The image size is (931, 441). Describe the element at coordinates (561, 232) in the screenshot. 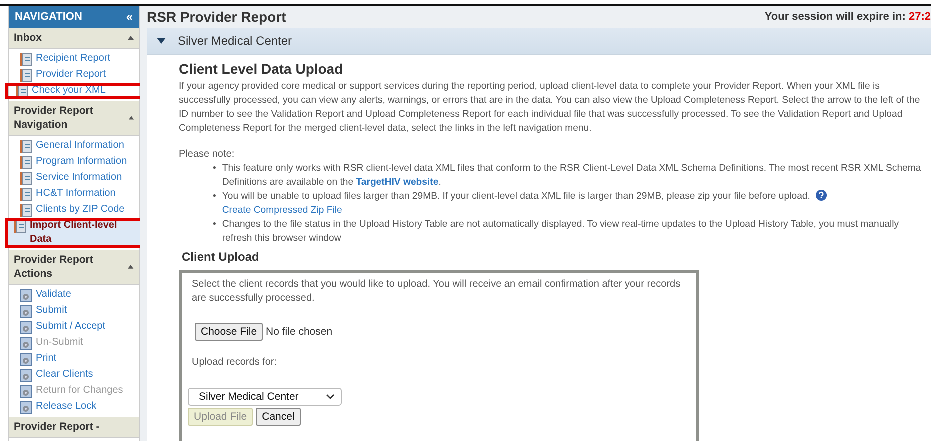

I see `note-item: Changes to the file status in the Upload History Table are not automatically displayed. To view real-time updates to the Upload History Table, you must manually refresh this browser window` at that location.